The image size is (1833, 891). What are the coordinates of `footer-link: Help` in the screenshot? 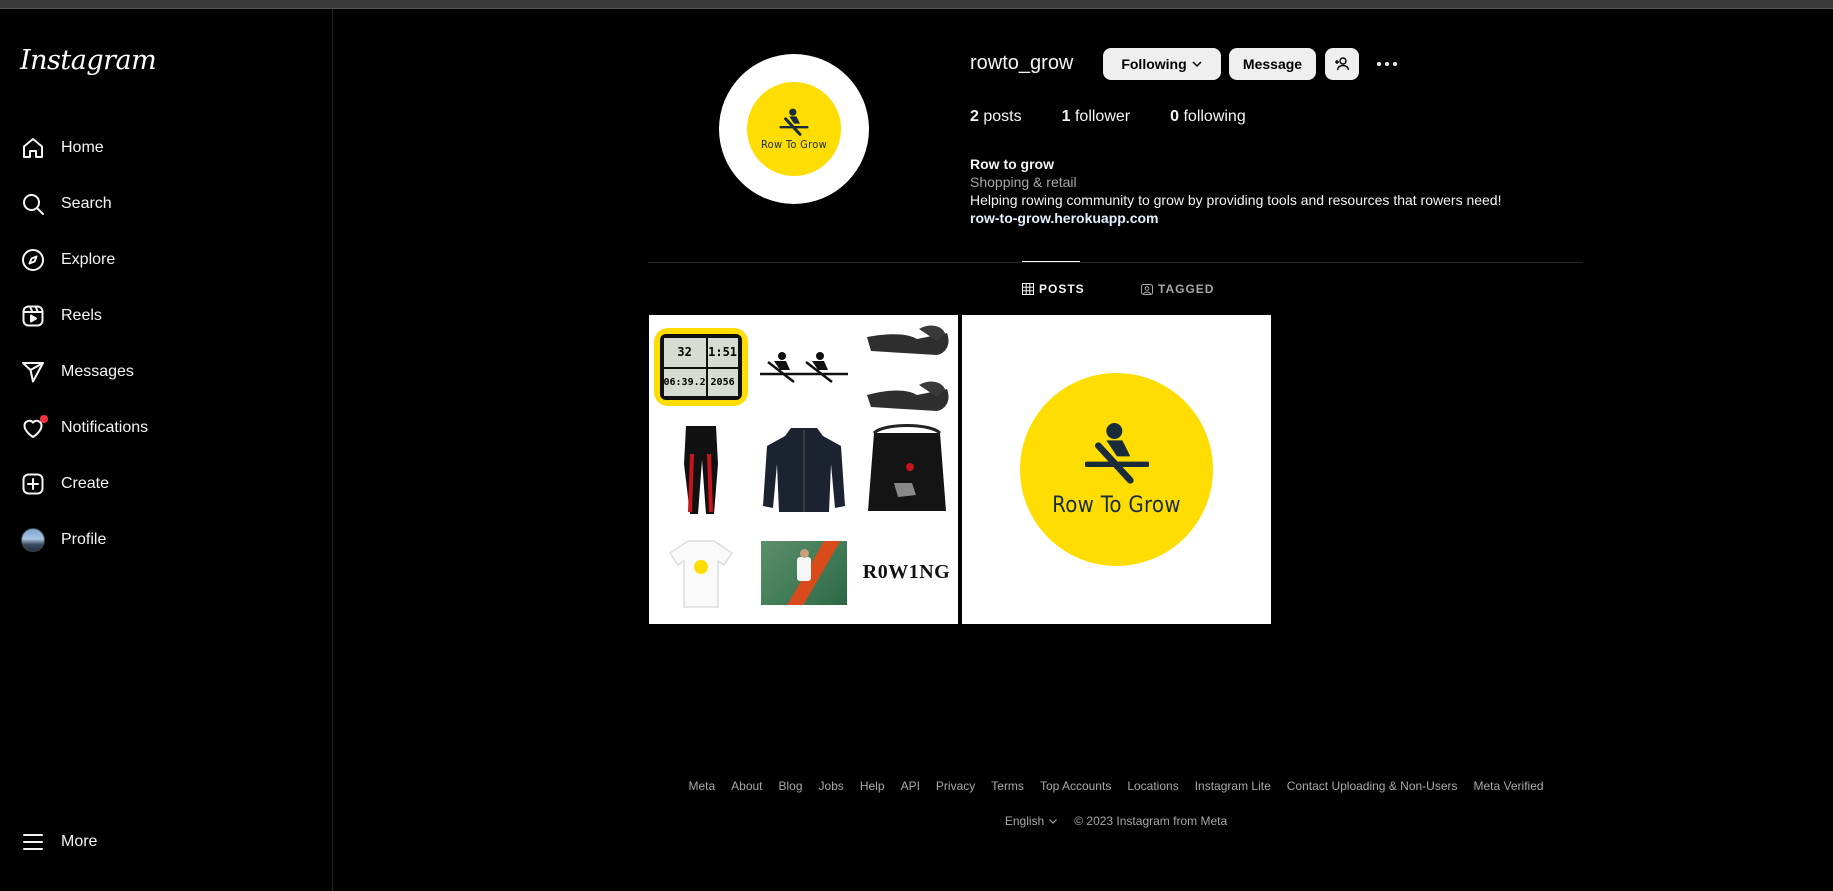 It's located at (872, 786).